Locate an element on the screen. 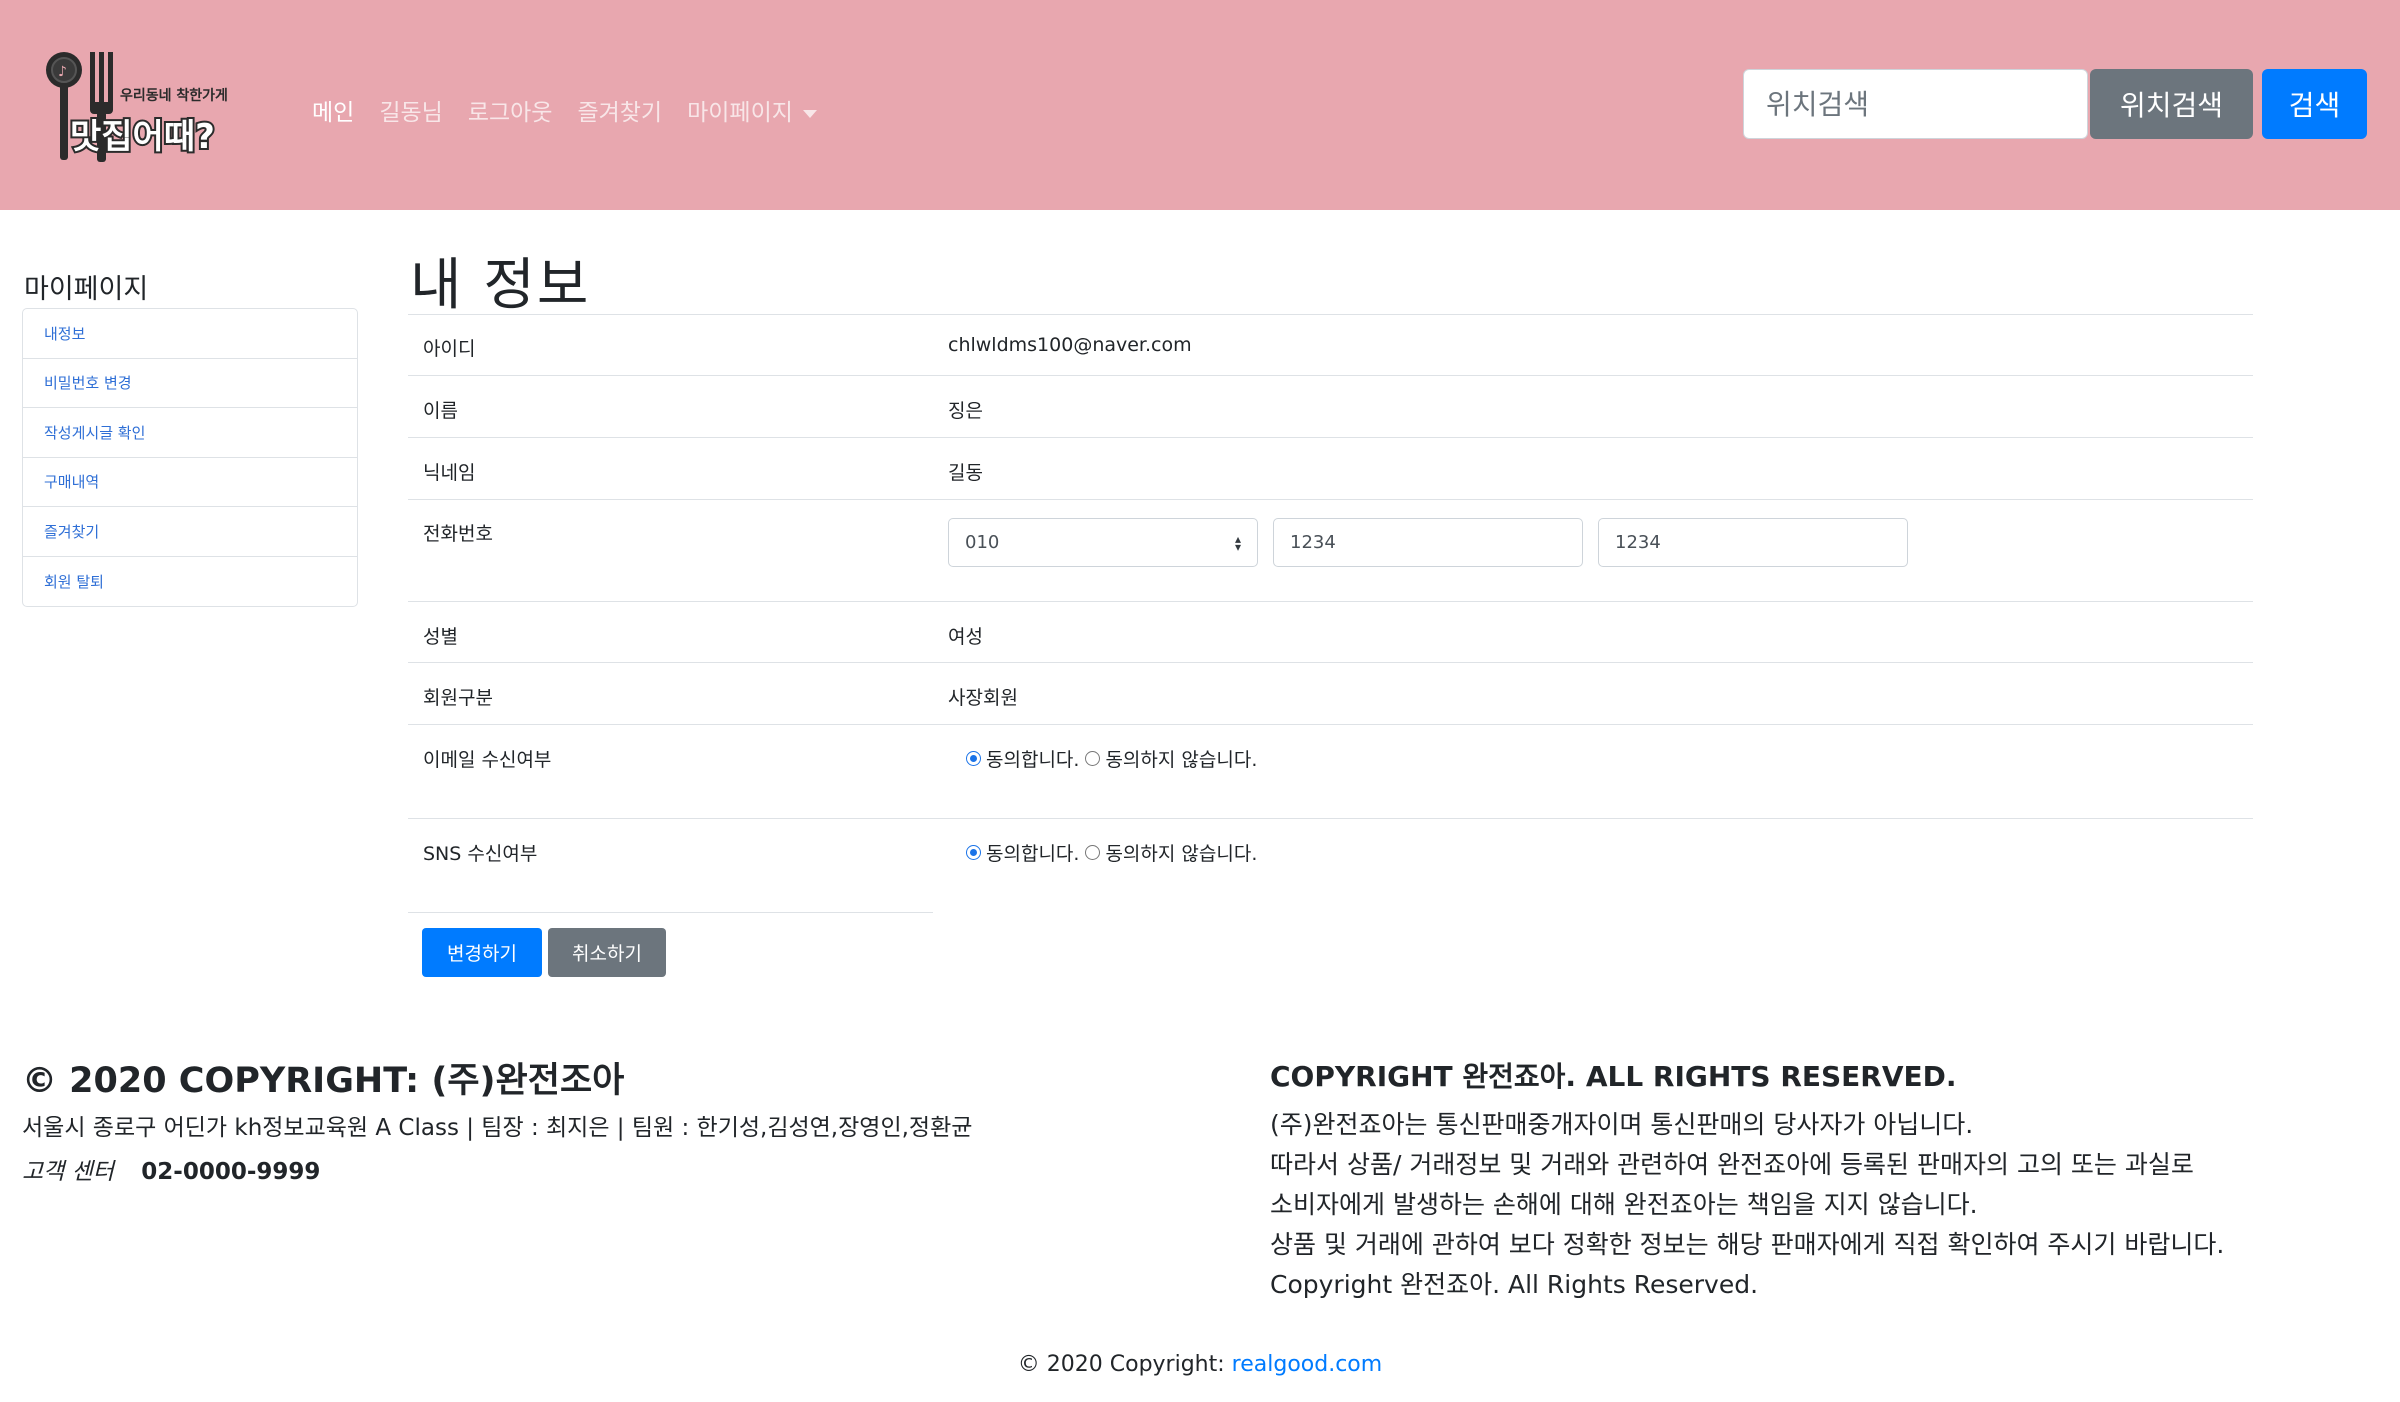  cs-number: 02-0000-9999 is located at coordinates (231, 1172).